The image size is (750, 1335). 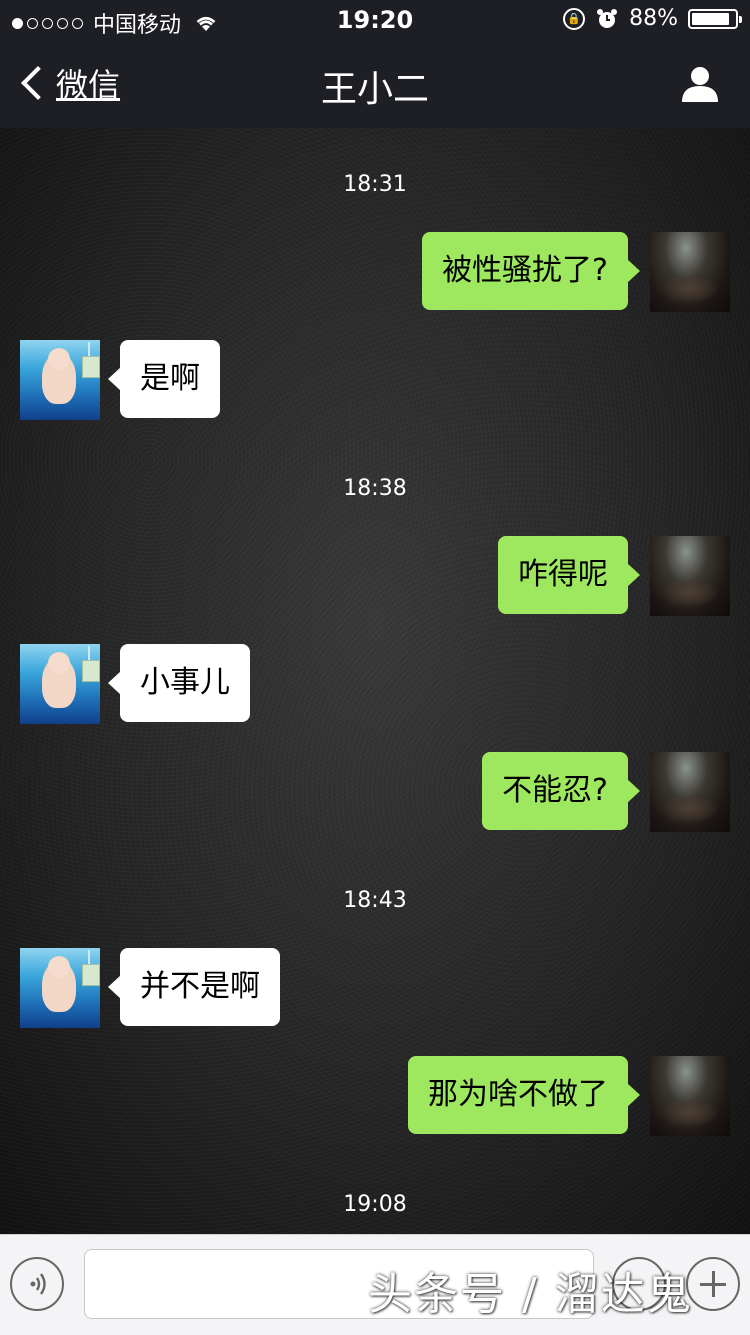 What do you see at coordinates (194, 987) in the screenshot?
I see `message-bubble-received: 并不是啊` at bounding box center [194, 987].